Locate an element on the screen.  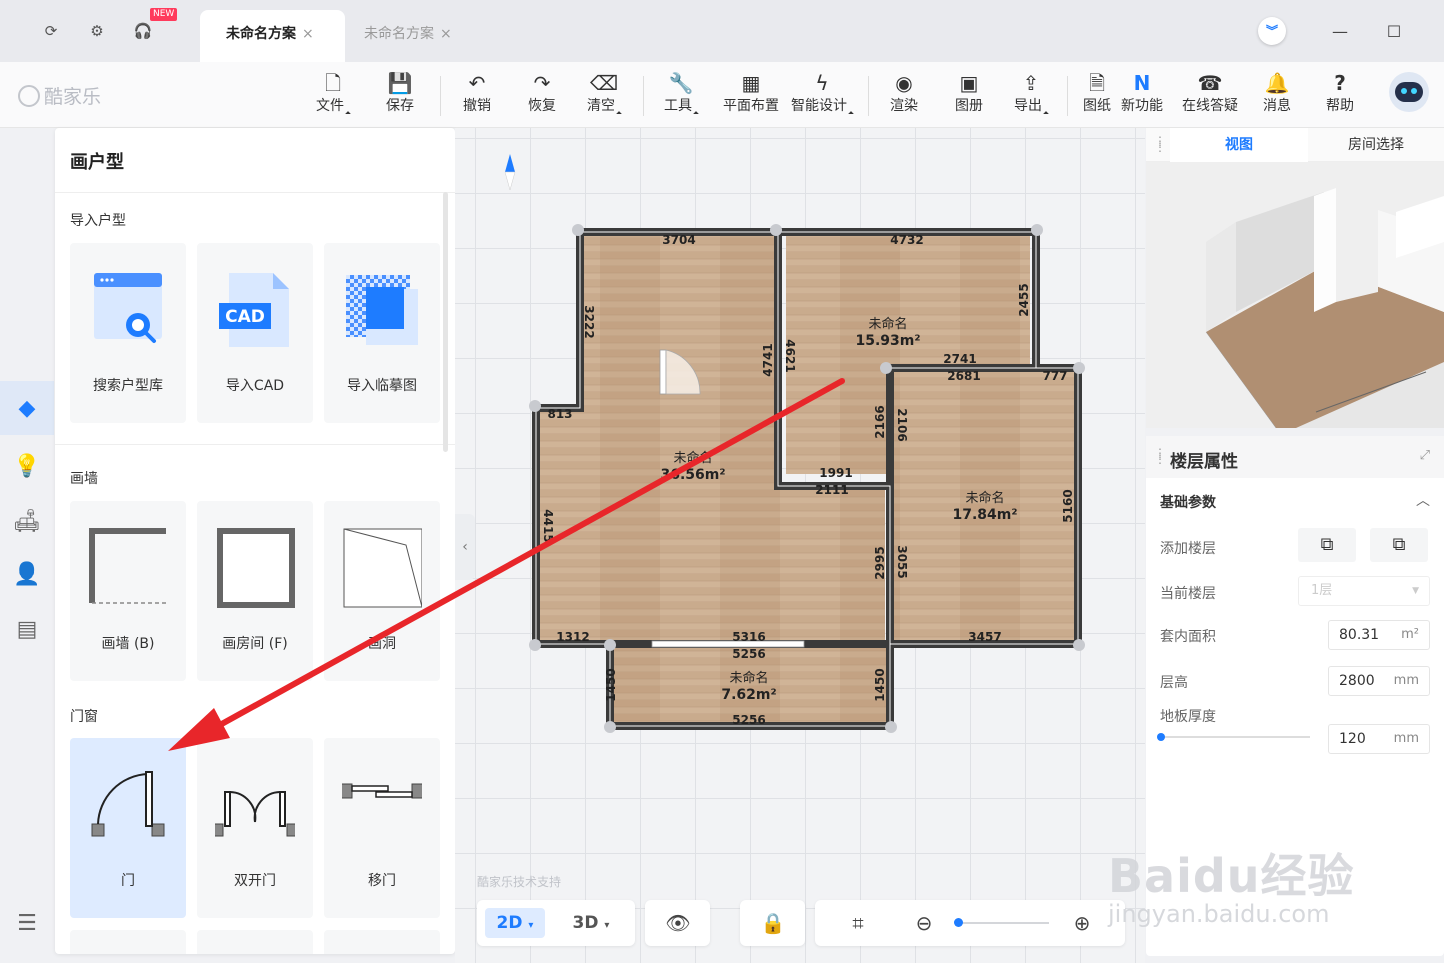
expand-icon: ⤢ is located at coordinates (1425, 455).